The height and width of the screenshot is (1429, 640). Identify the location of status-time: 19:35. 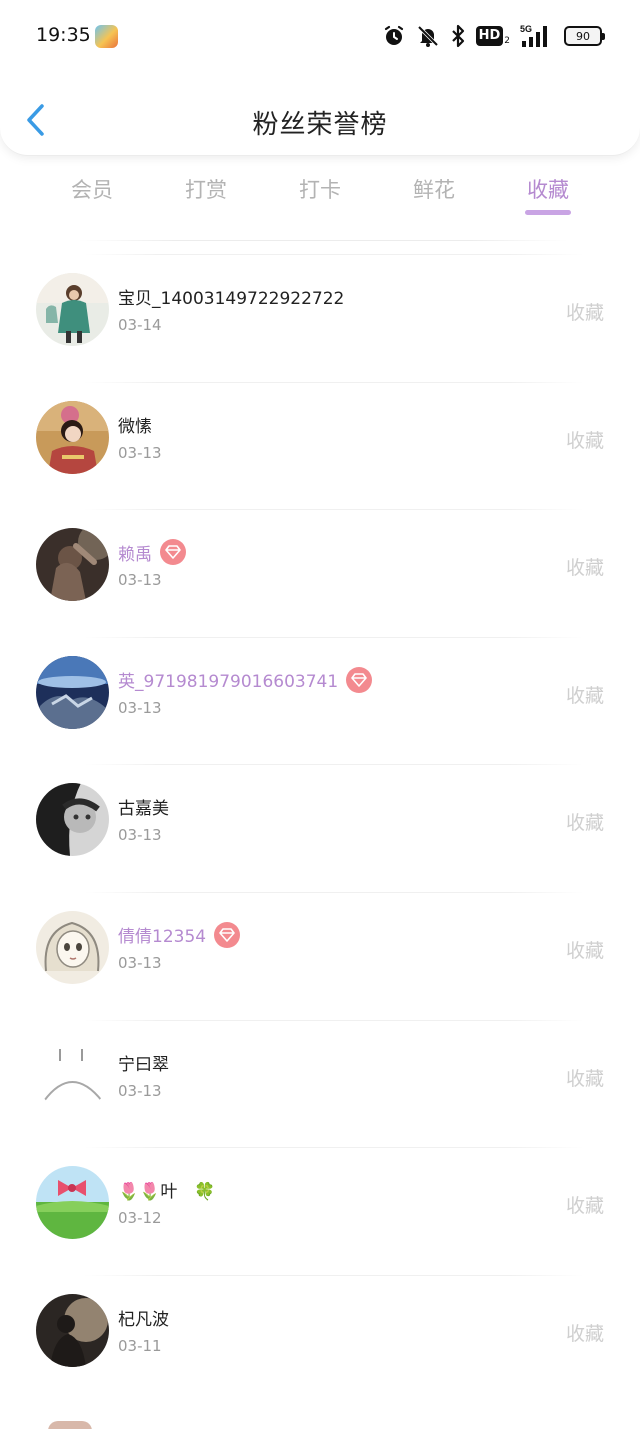
(63, 35).